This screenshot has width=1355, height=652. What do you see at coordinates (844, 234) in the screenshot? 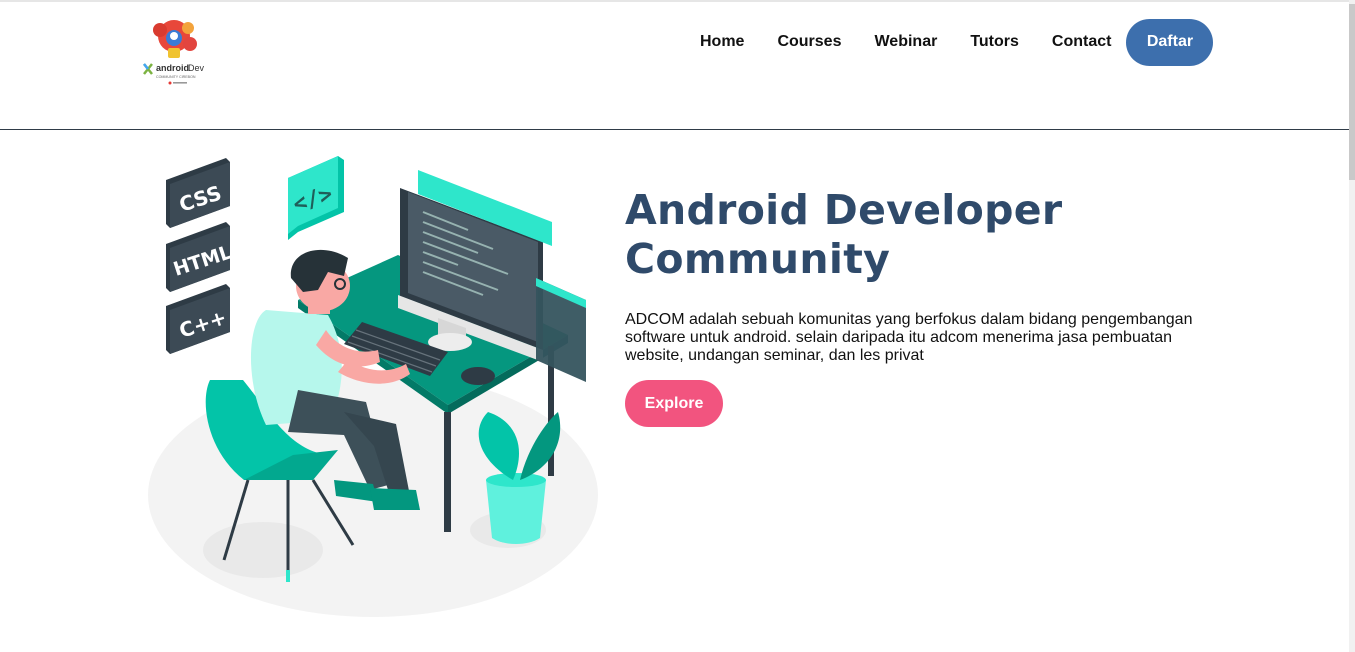
I see `hero-title: Android Developer Community` at bounding box center [844, 234].